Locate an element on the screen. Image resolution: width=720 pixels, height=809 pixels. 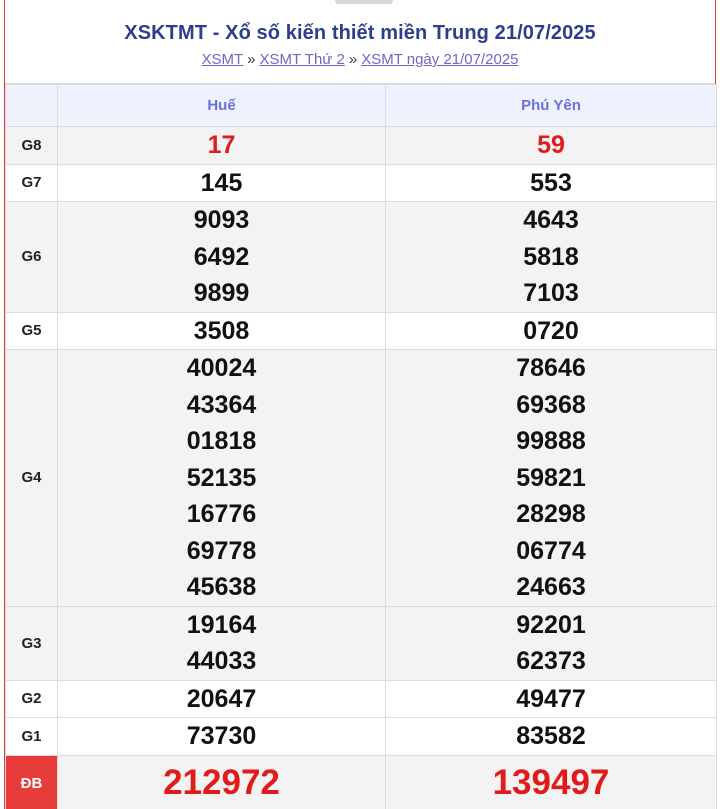
prize-number: 73730 is located at coordinates (221, 736).